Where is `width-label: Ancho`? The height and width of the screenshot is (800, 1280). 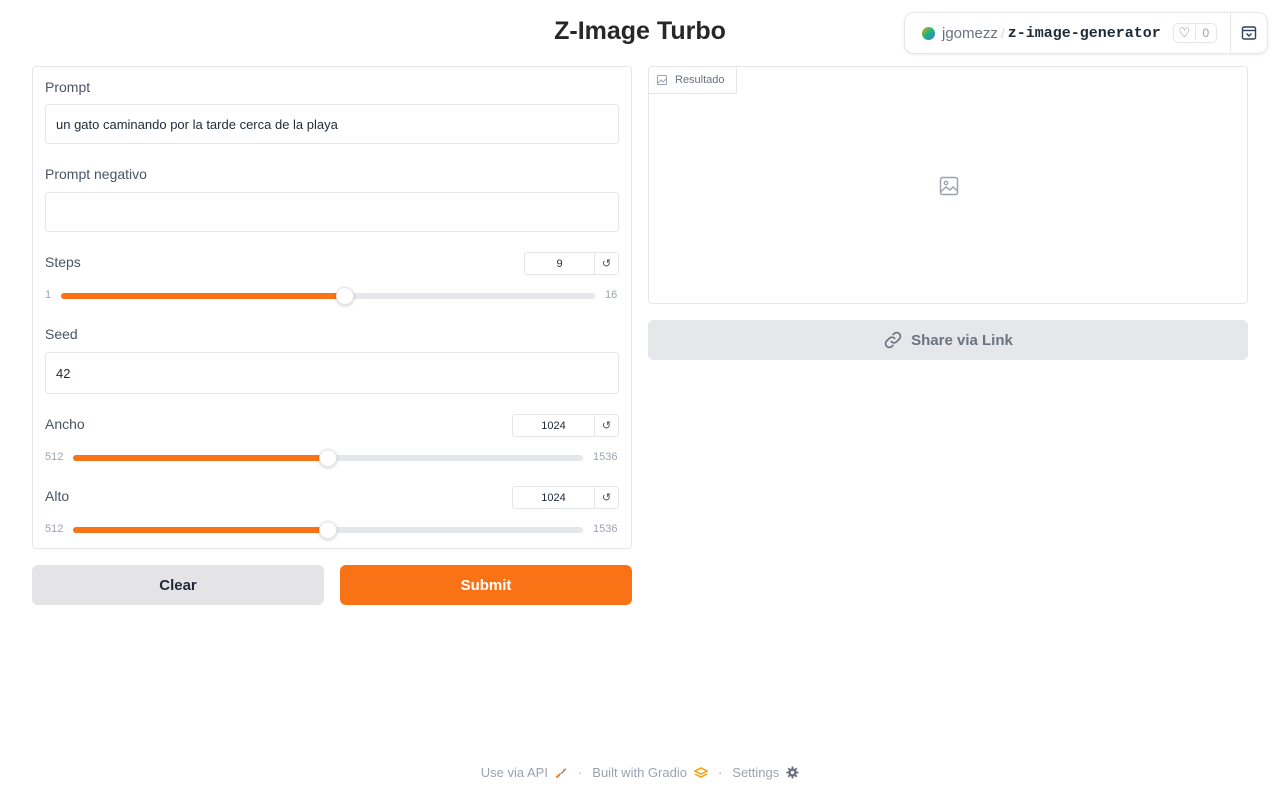 width-label: Ancho is located at coordinates (65, 424).